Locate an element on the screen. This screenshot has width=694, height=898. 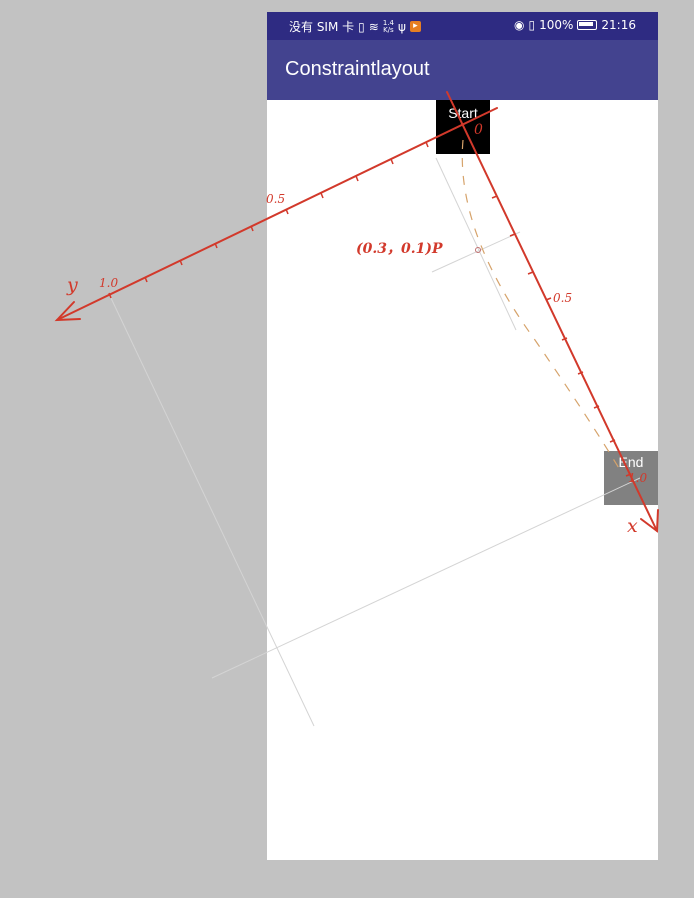
app-bar: Constraintlayout is located at coordinates (462, 70).